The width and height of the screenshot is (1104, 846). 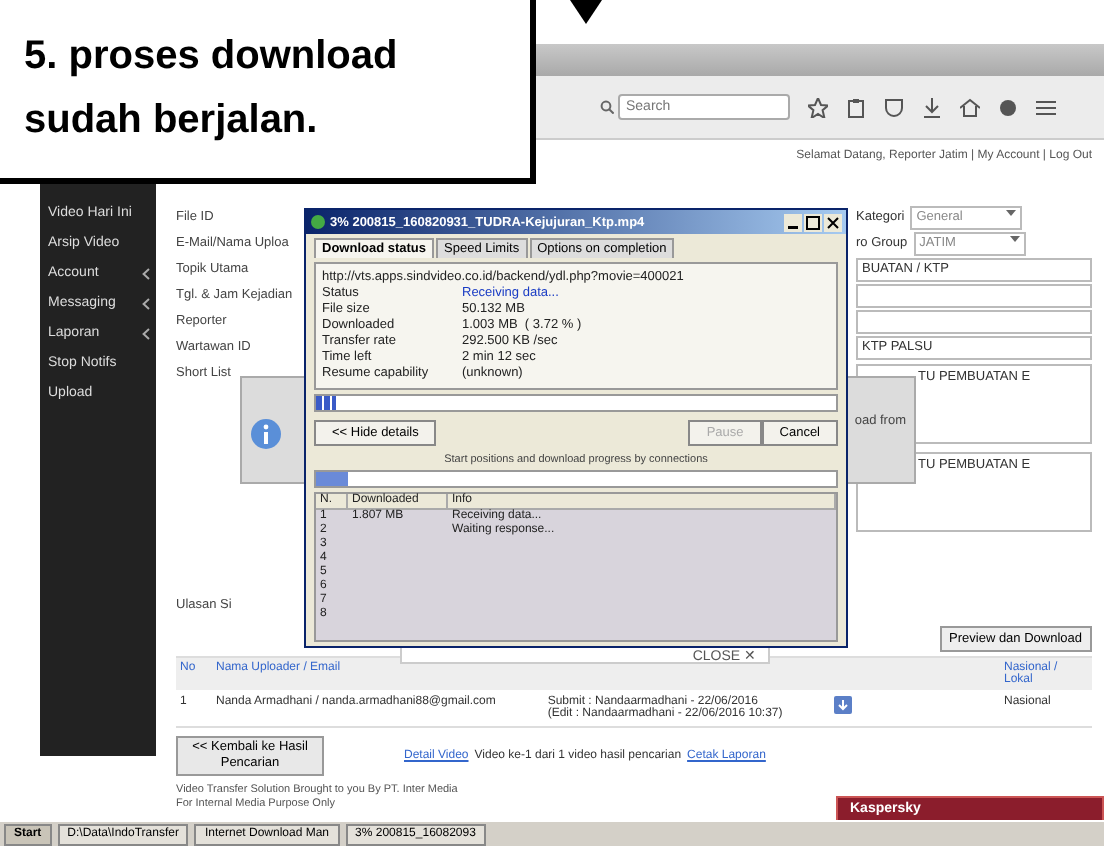 What do you see at coordinates (318, 222) in the screenshot?
I see `download-app-icon` at bounding box center [318, 222].